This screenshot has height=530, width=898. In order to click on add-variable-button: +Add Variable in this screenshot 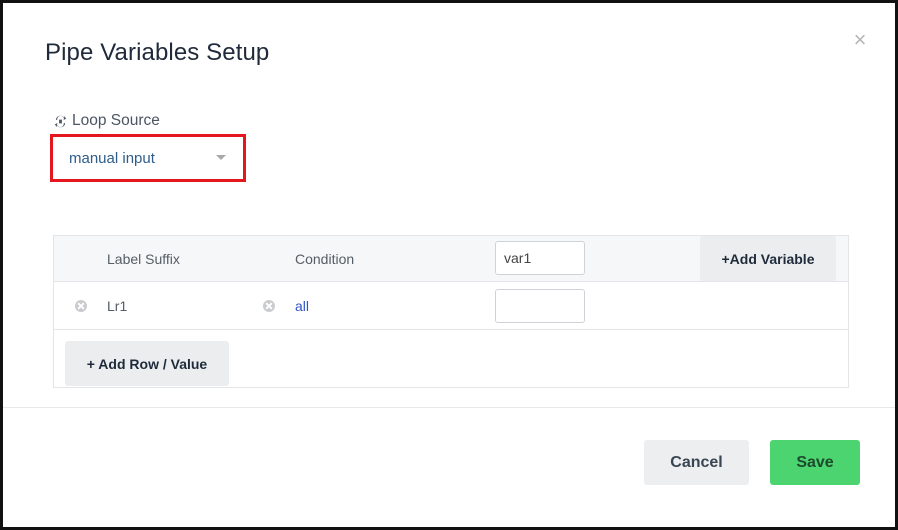, I will do `click(768, 258)`.